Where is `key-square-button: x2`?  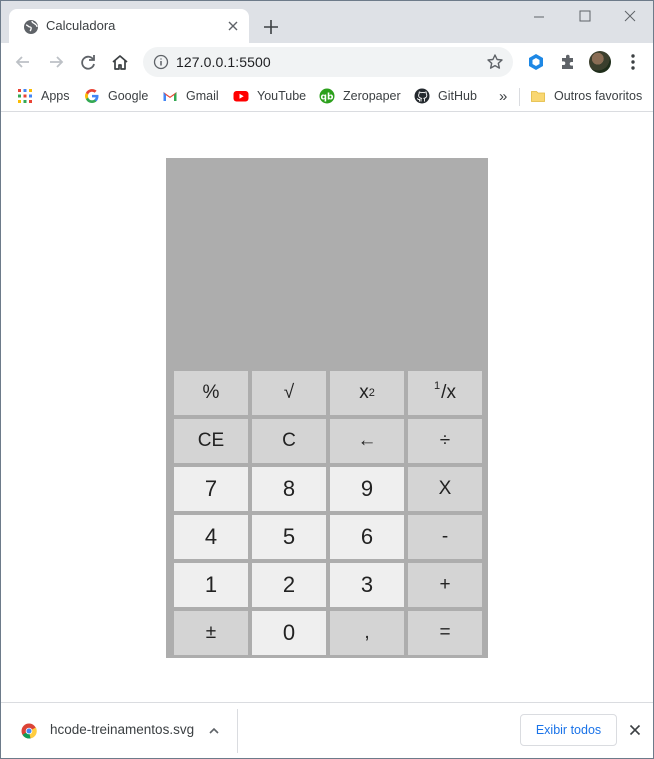
key-square-button: x2 is located at coordinates (367, 393).